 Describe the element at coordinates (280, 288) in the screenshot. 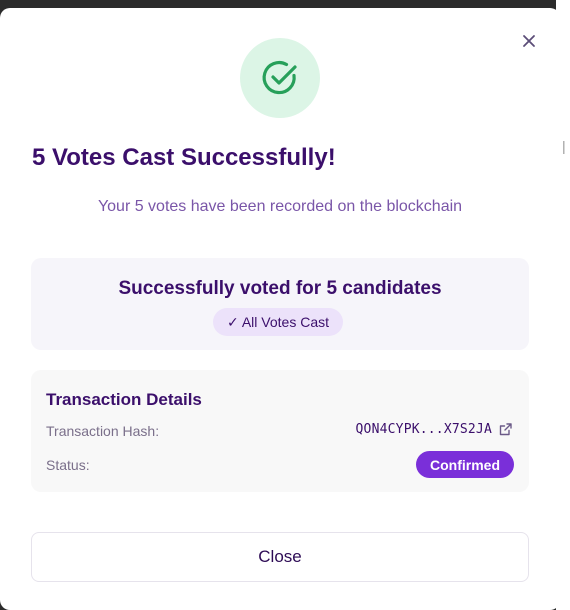

I see `summary-text: Successfully voted for 5 candidates` at that location.